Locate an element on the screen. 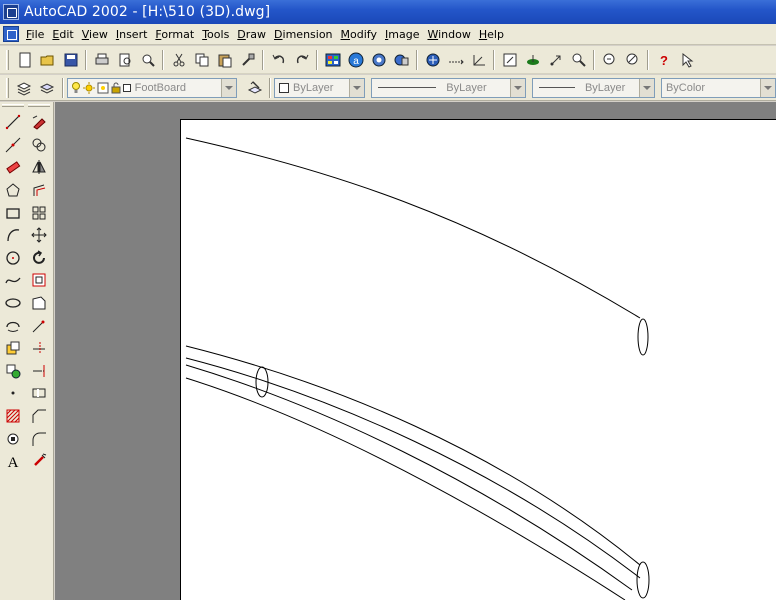 The height and width of the screenshot is (600, 776). web-icon: a is located at coordinates (355, 60).